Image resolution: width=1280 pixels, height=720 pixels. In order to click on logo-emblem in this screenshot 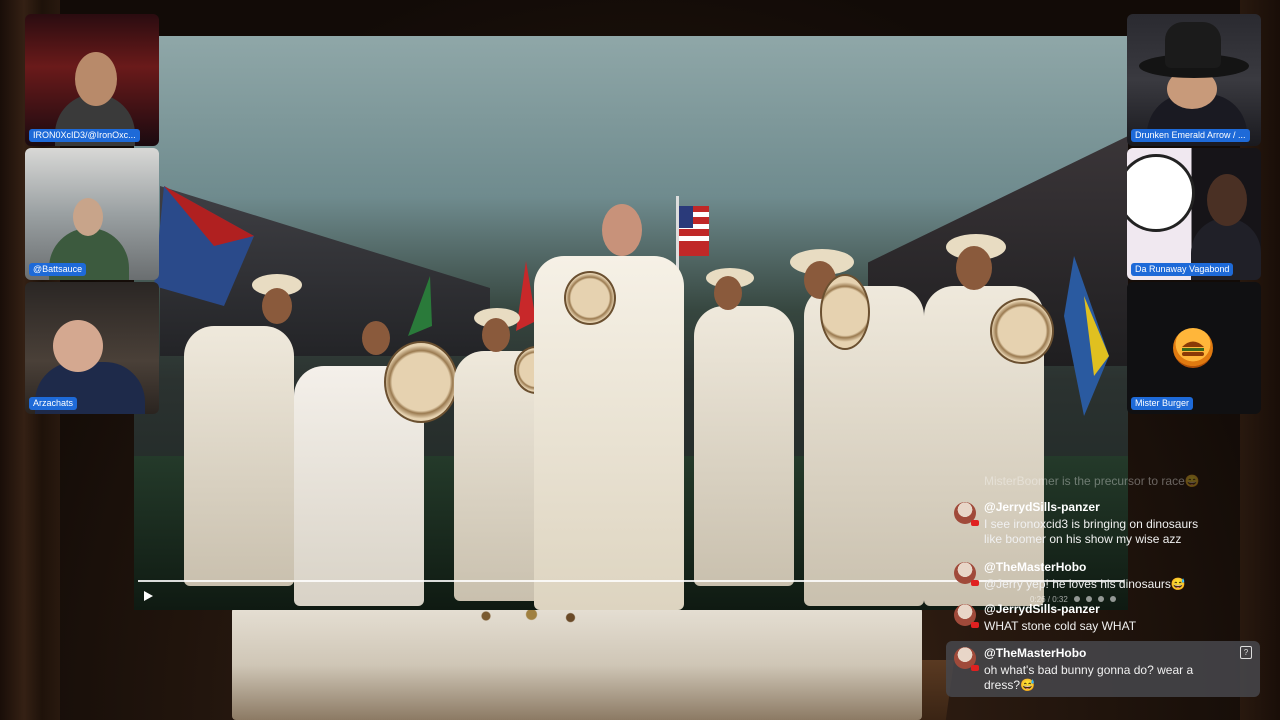, I will do `click(1161, 193)`.